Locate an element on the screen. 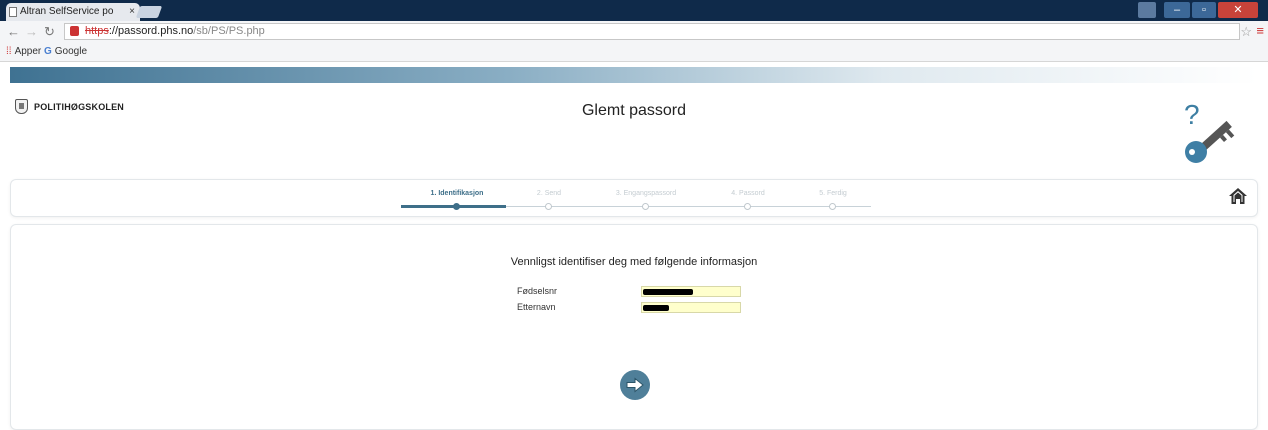 The width and height of the screenshot is (1268, 430). bookmark-label: Apper is located at coordinates (28, 51).